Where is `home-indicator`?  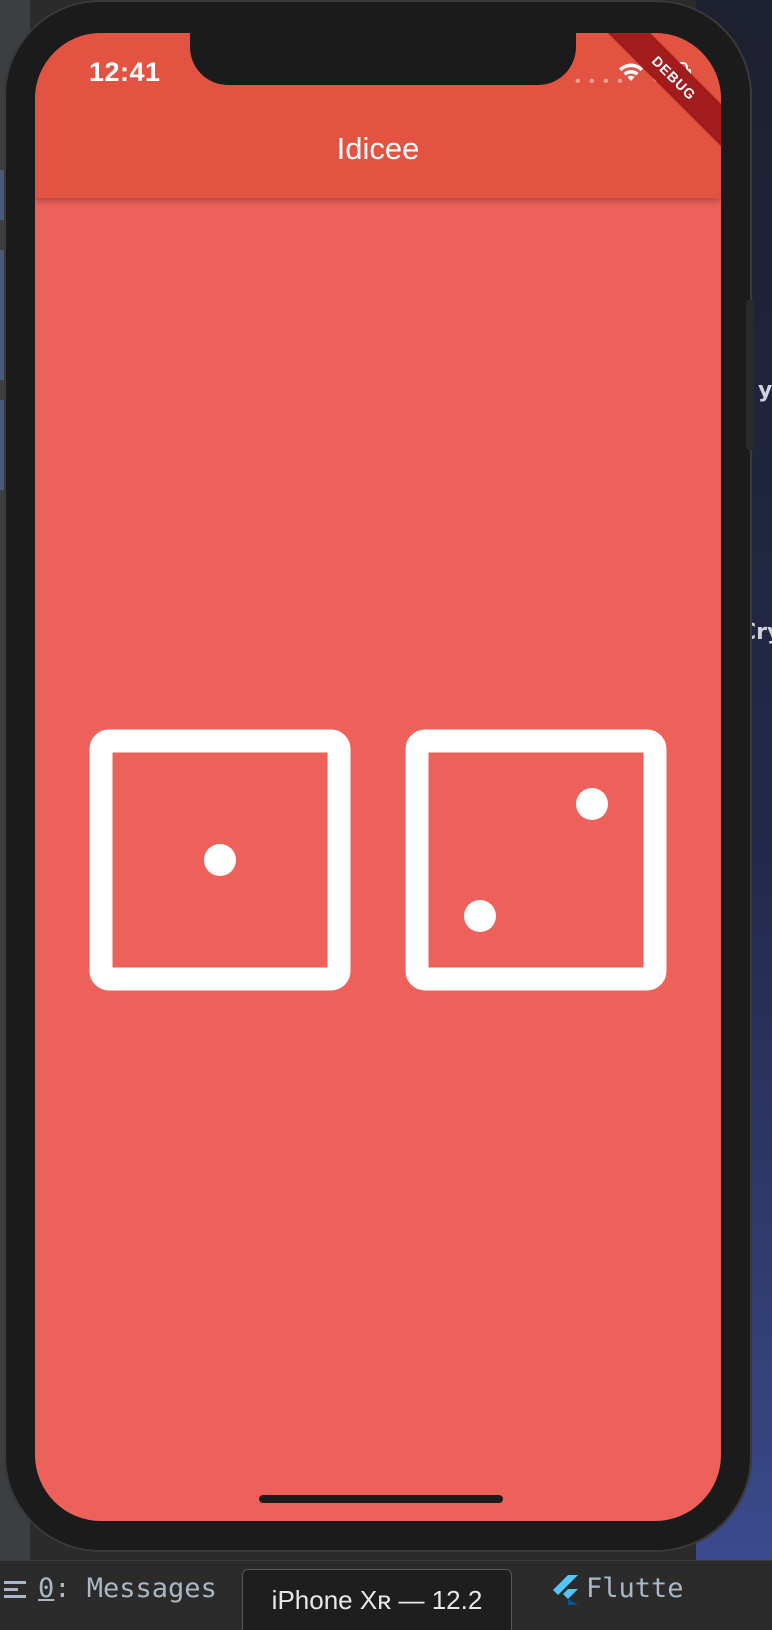 home-indicator is located at coordinates (381, 1499).